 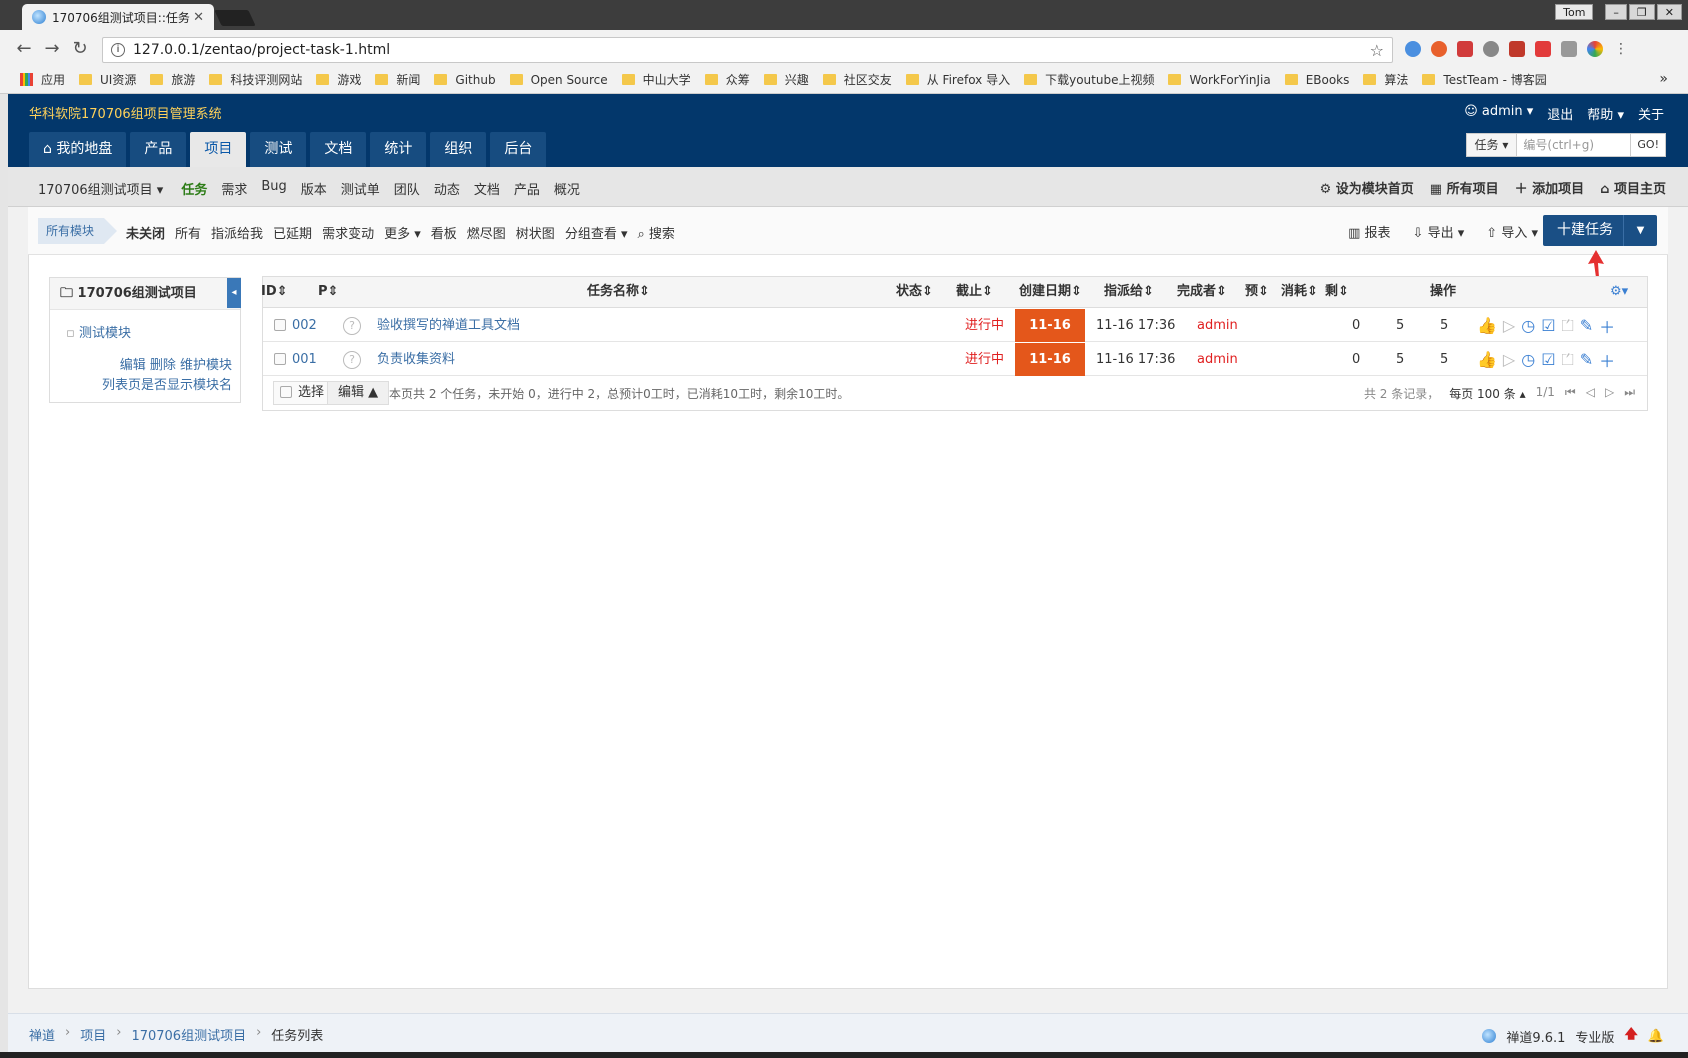 What do you see at coordinates (145, 232) in the screenshot?
I see `filter-tab: 未关闭` at bounding box center [145, 232].